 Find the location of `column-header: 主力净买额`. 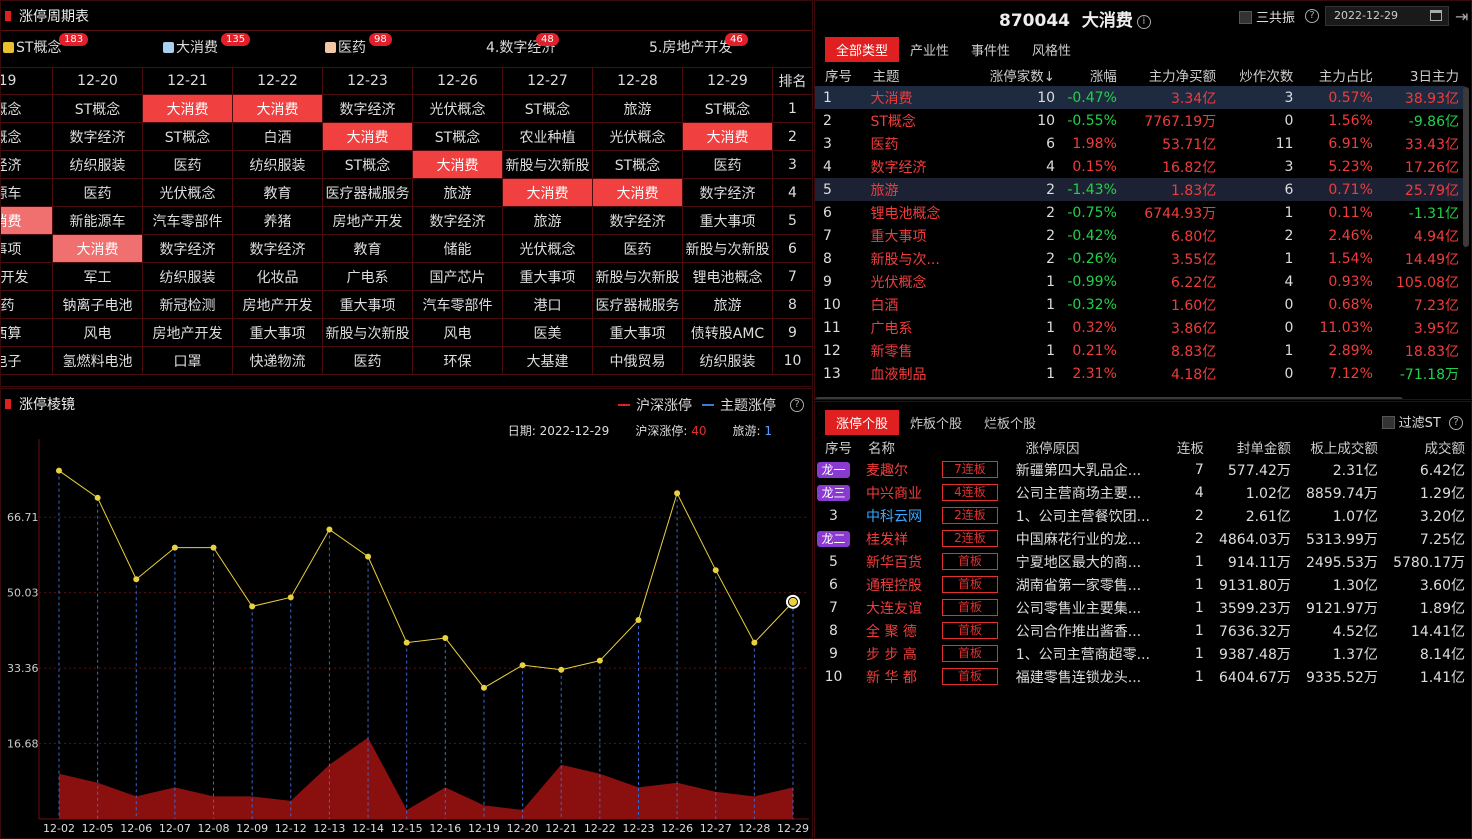

column-header: 主力净买额 is located at coordinates (1172, 74).